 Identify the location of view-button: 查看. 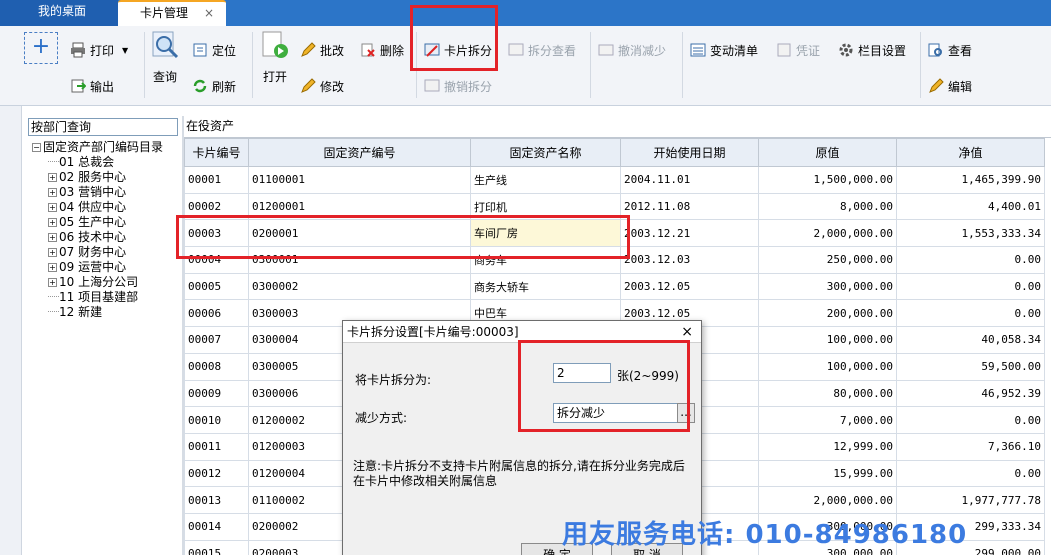
(950, 50).